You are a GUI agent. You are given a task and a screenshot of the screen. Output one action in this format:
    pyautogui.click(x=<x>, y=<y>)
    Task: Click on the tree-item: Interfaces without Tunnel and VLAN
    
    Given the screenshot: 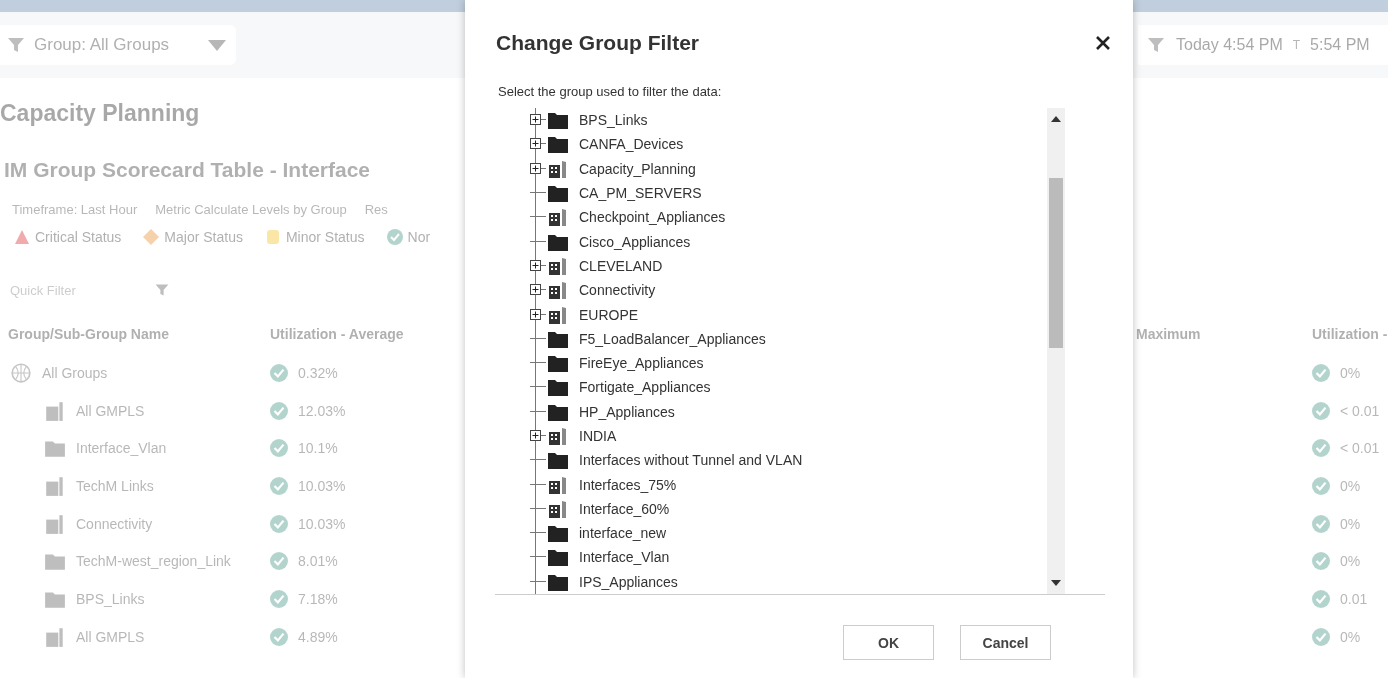 What is the action you would take?
    pyautogui.click(x=691, y=460)
    